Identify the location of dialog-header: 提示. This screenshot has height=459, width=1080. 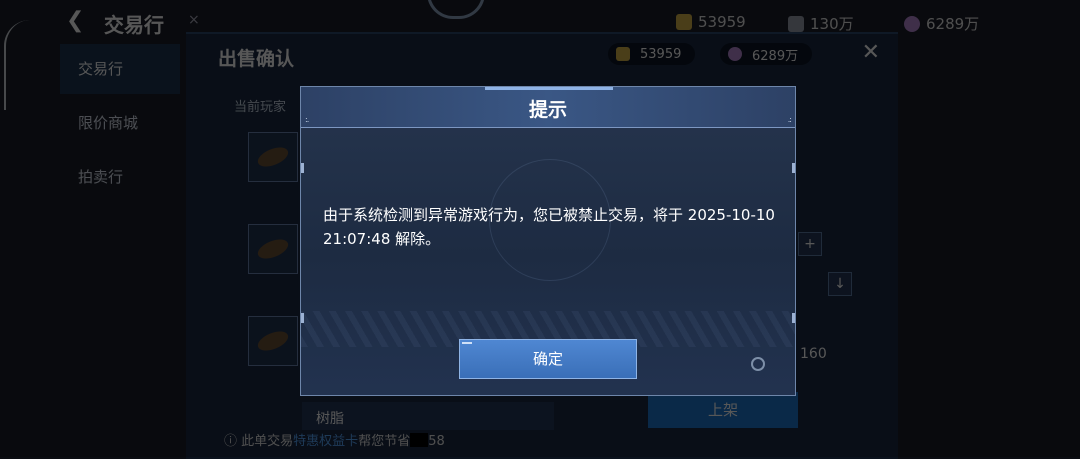
(548, 107).